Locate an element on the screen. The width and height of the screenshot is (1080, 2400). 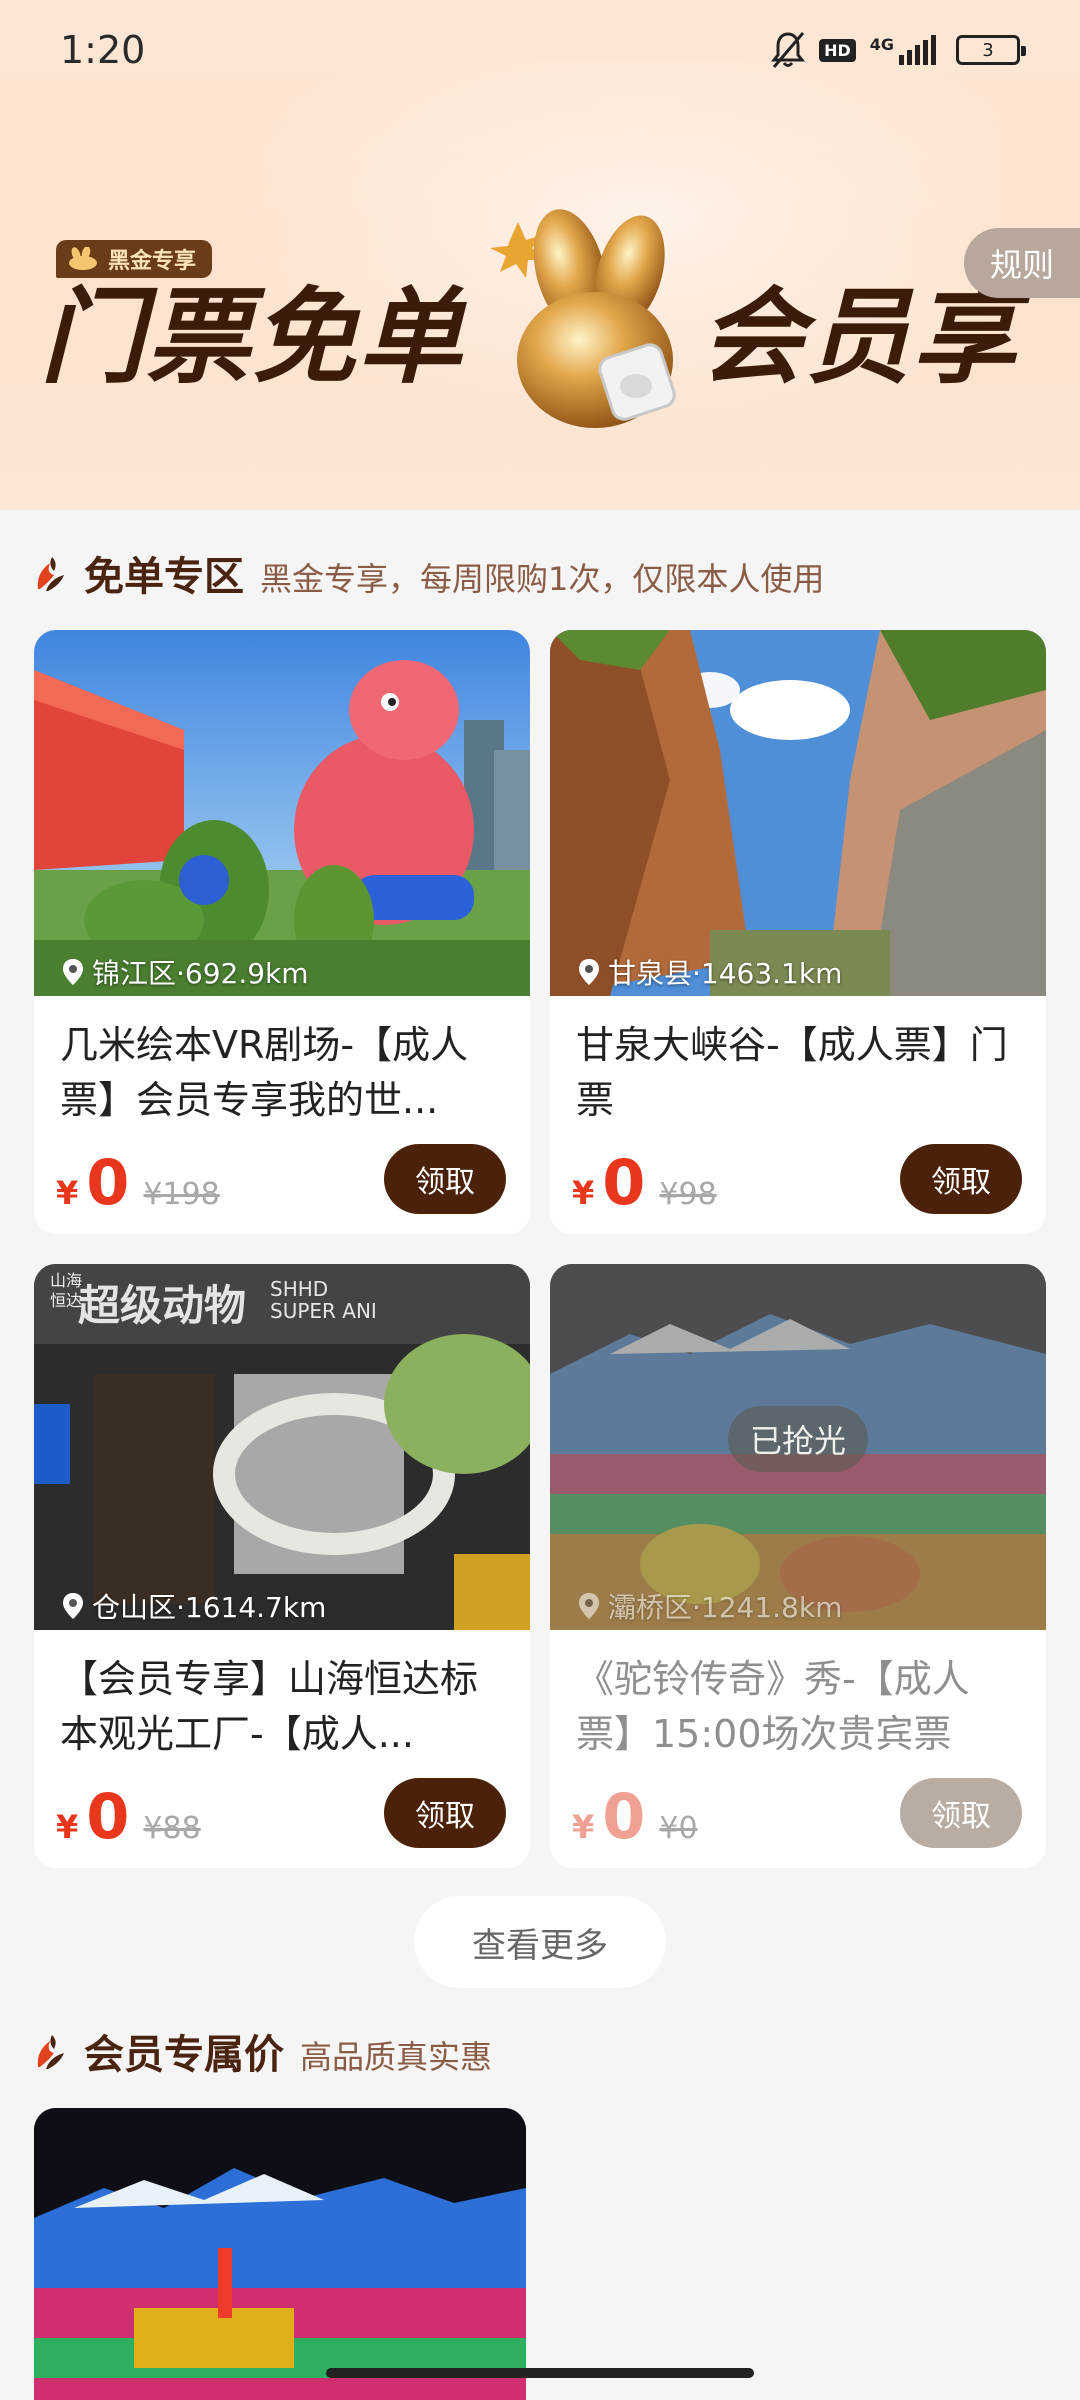
vip-tag: 黑金专享 is located at coordinates (134, 259).